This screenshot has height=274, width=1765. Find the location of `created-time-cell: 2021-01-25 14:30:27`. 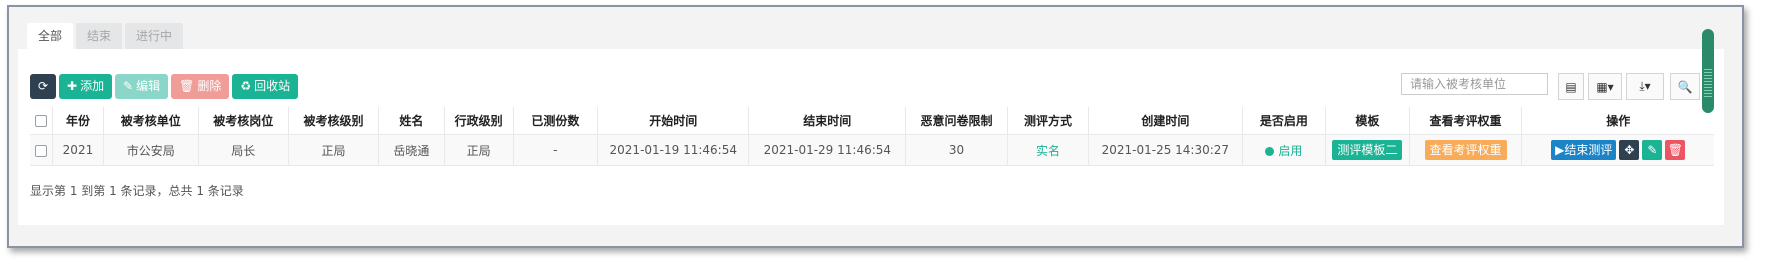

created-time-cell: 2021-01-25 14:30:27 is located at coordinates (1165, 150).